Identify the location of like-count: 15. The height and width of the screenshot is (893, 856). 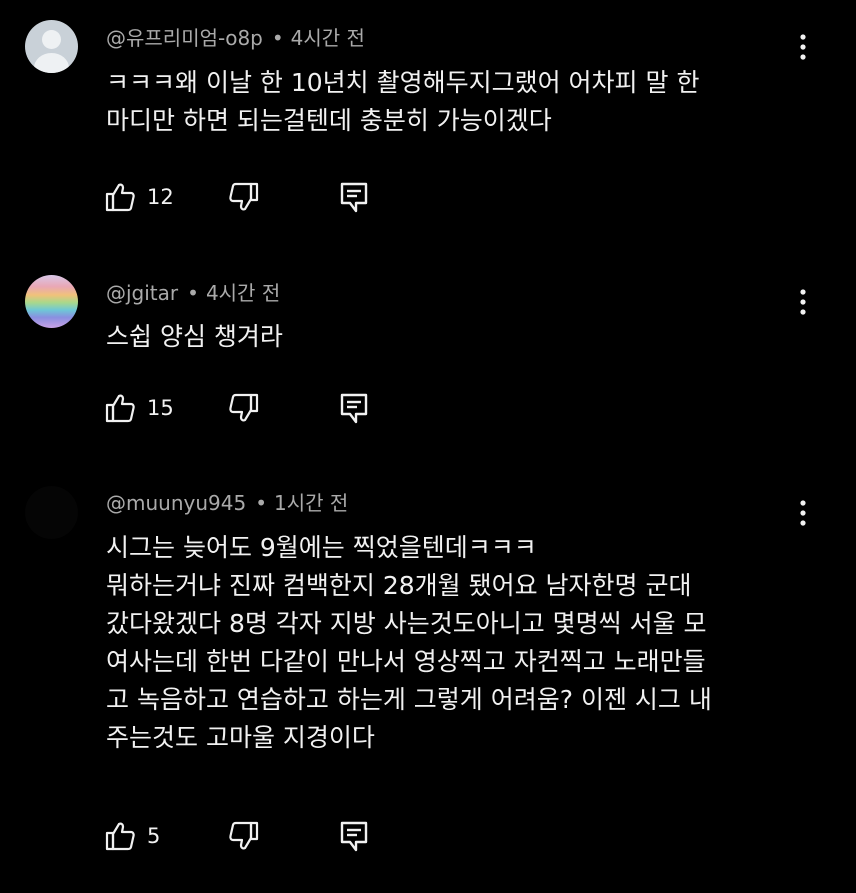
(160, 408).